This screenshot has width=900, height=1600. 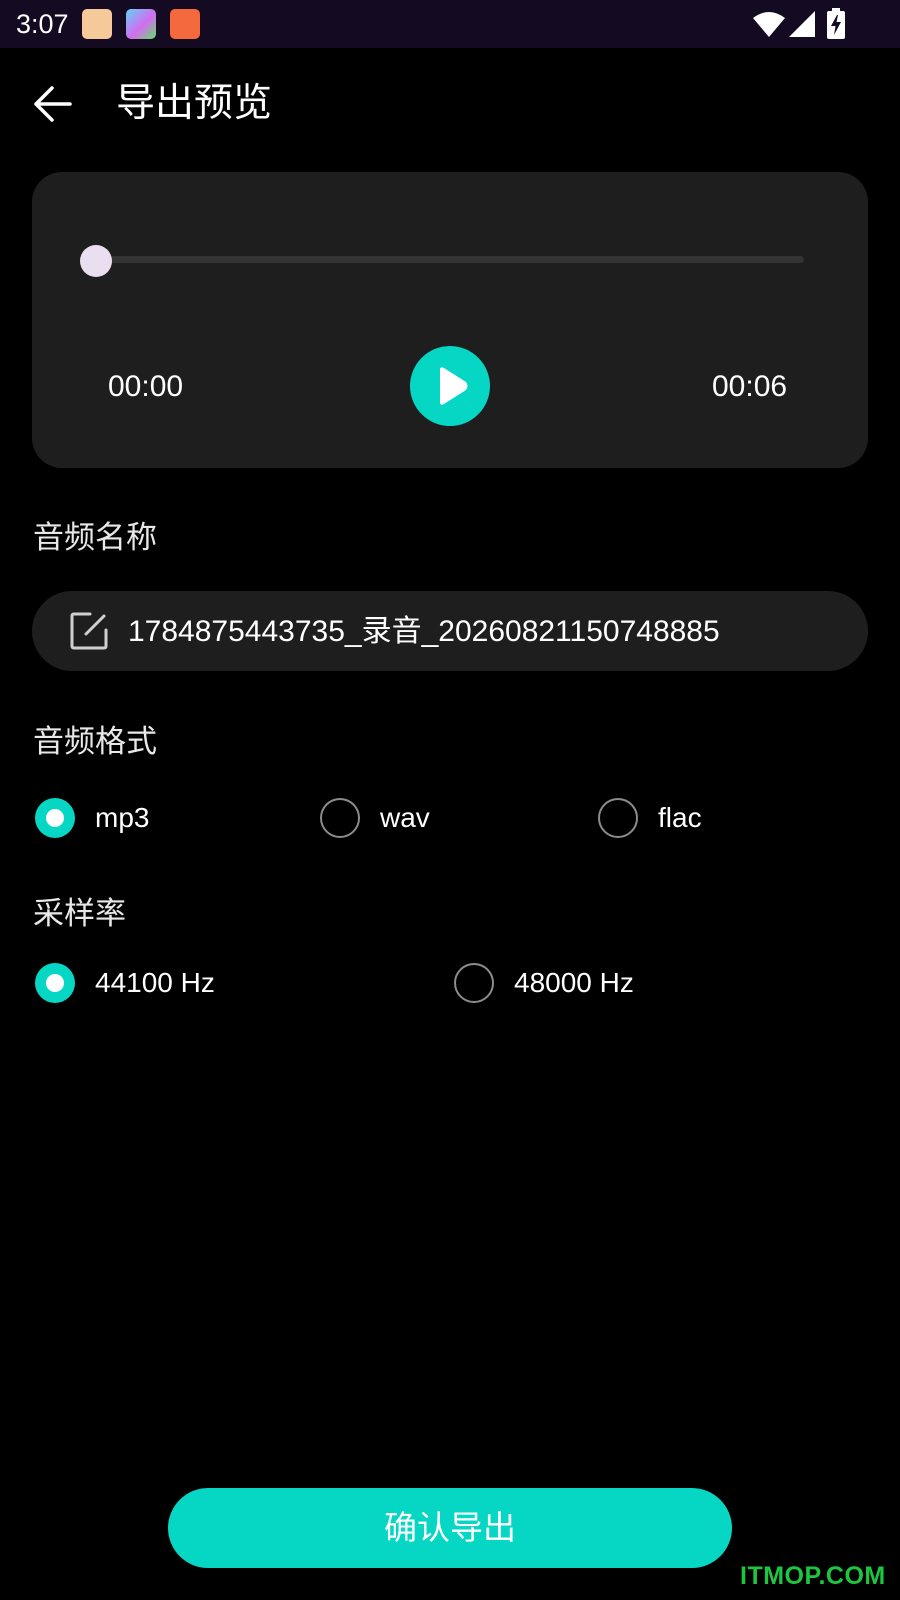 I want to click on audio-name-value: 1784875443735_录音_20260821150748885, so click(x=424, y=631).